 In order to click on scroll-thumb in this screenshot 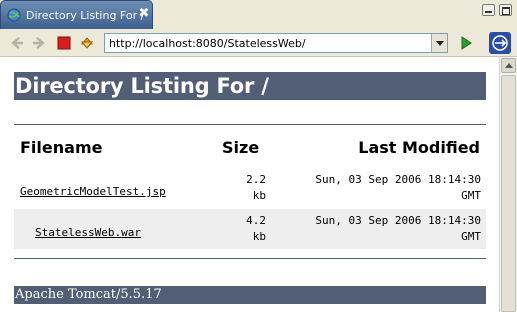, I will do `click(508, 193)`.